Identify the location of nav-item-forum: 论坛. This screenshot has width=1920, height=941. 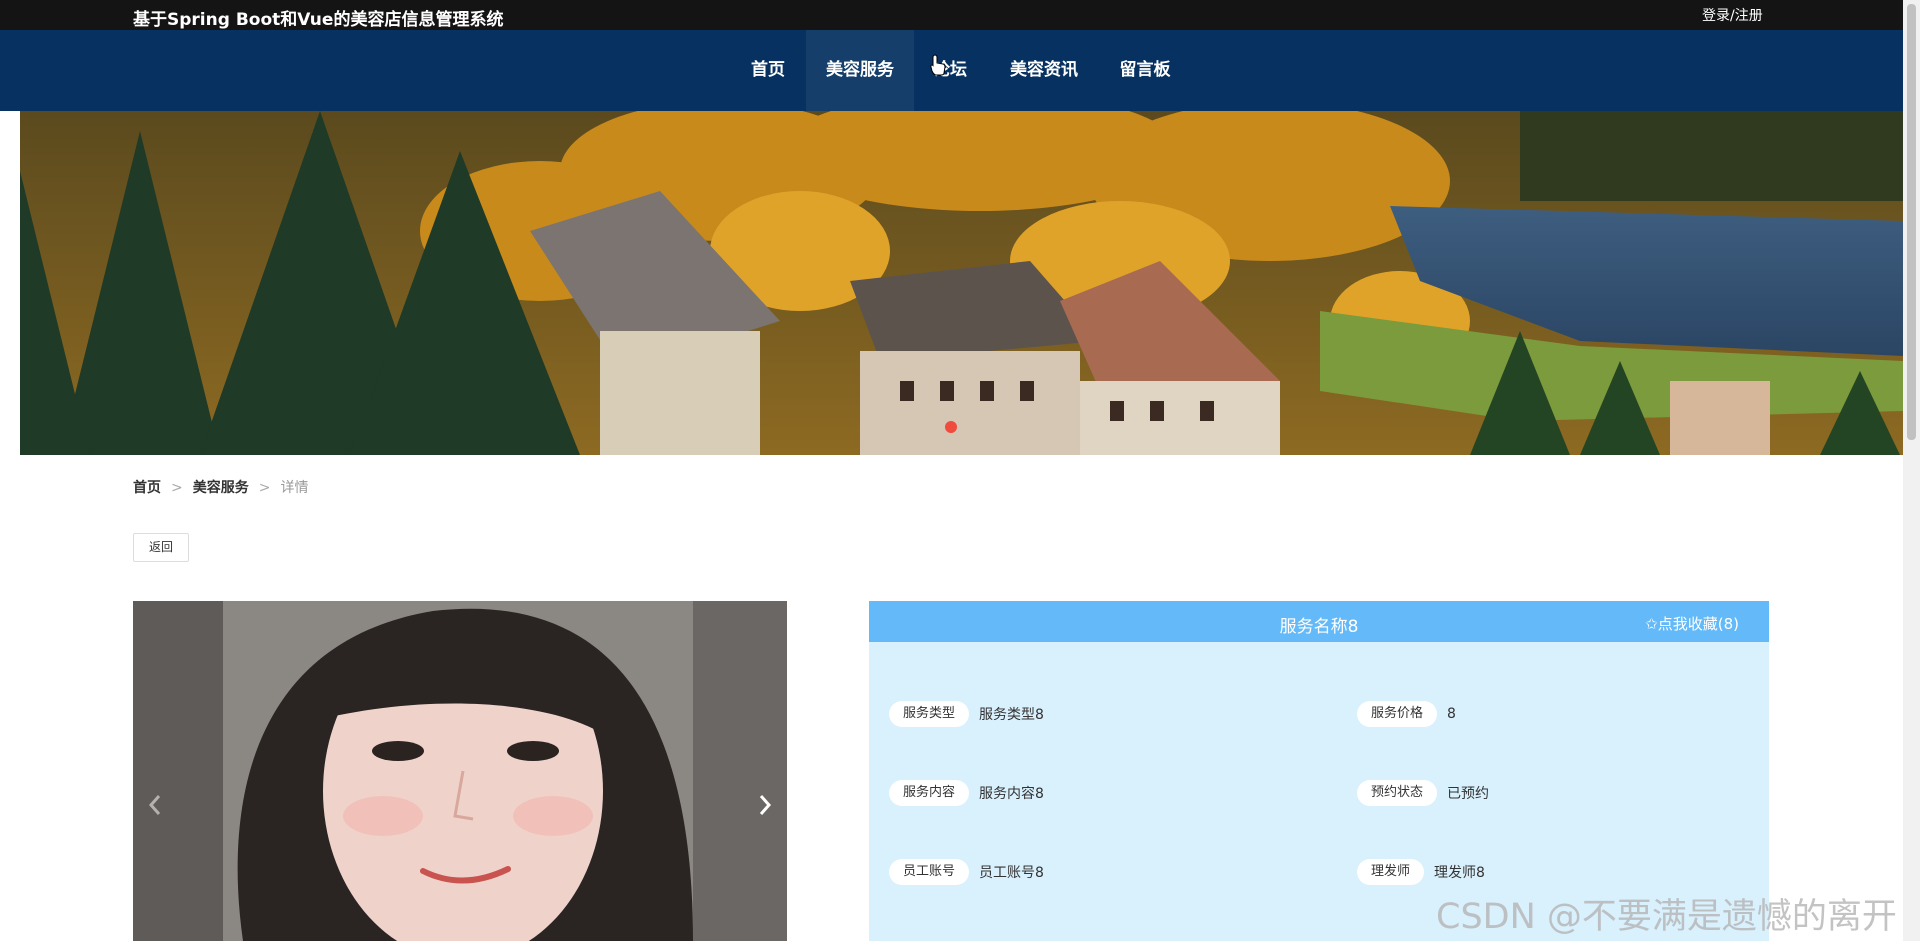
(950, 70).